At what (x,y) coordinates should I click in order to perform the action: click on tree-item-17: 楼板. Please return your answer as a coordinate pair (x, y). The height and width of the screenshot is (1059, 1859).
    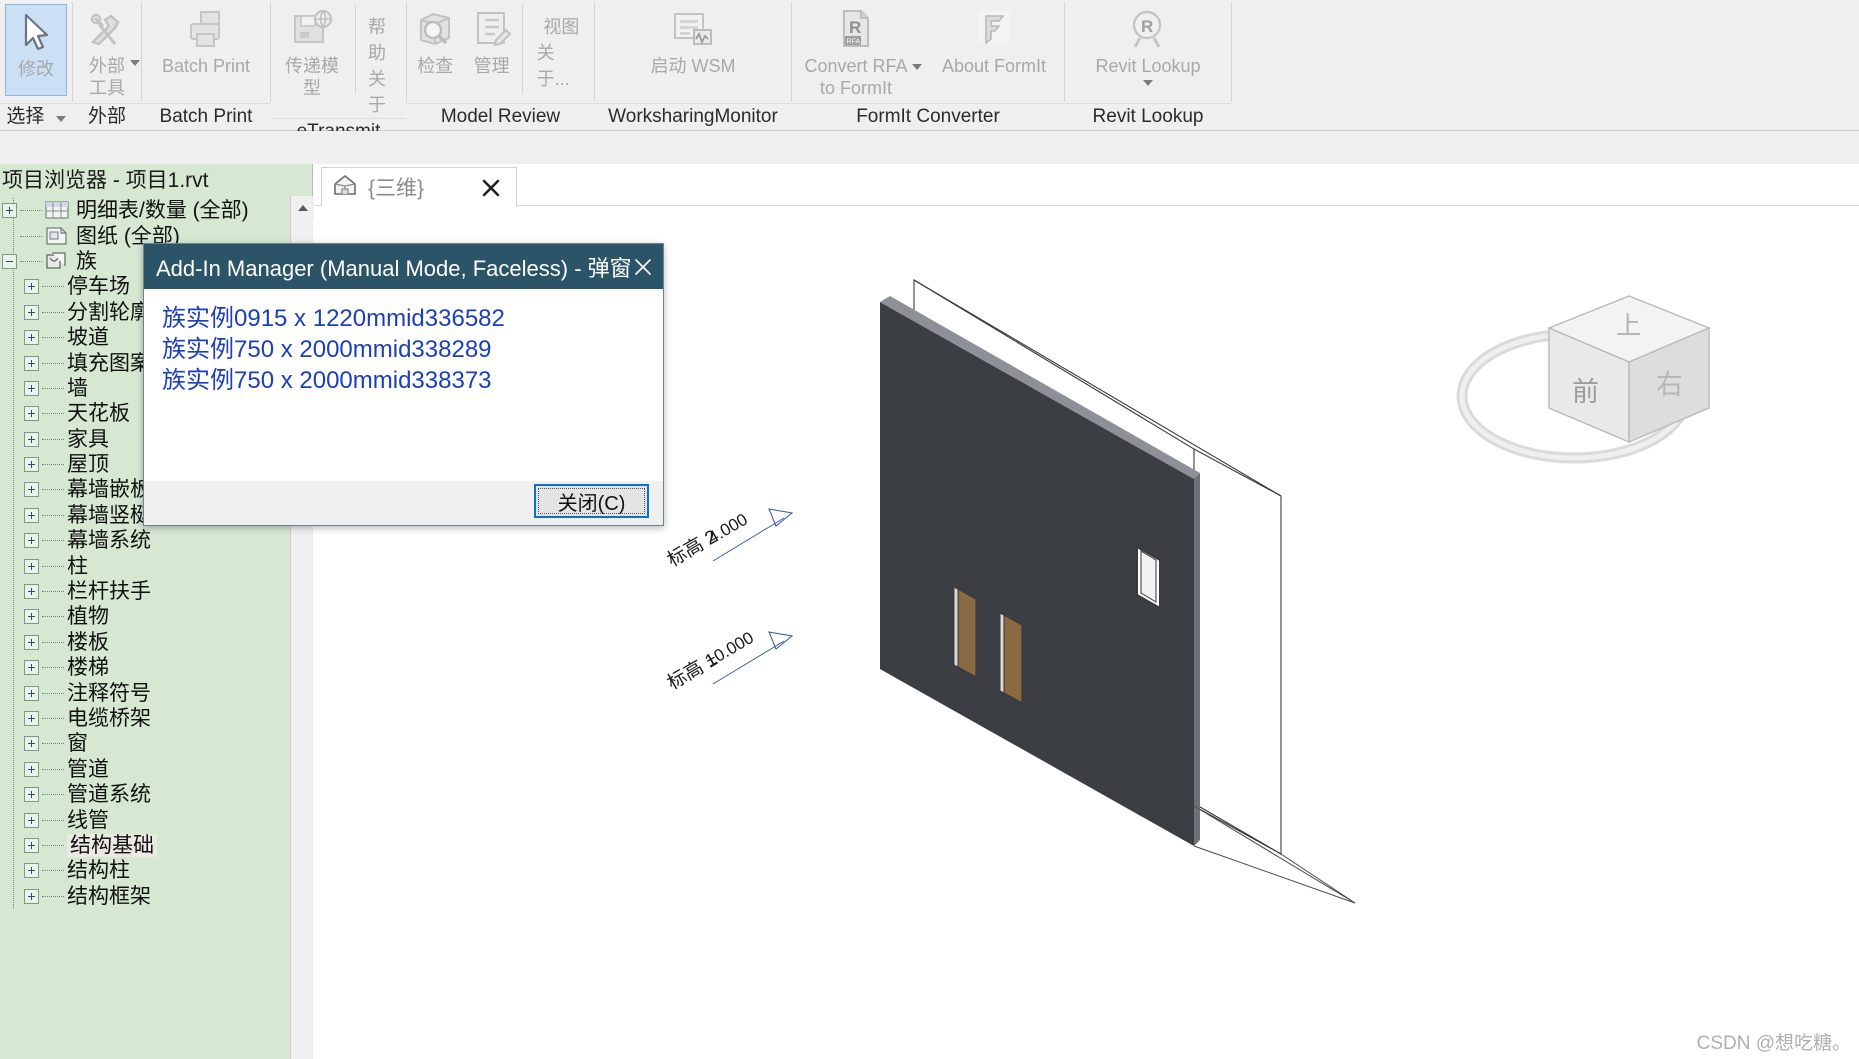
    Looking at the image, I should click on (156, 642).